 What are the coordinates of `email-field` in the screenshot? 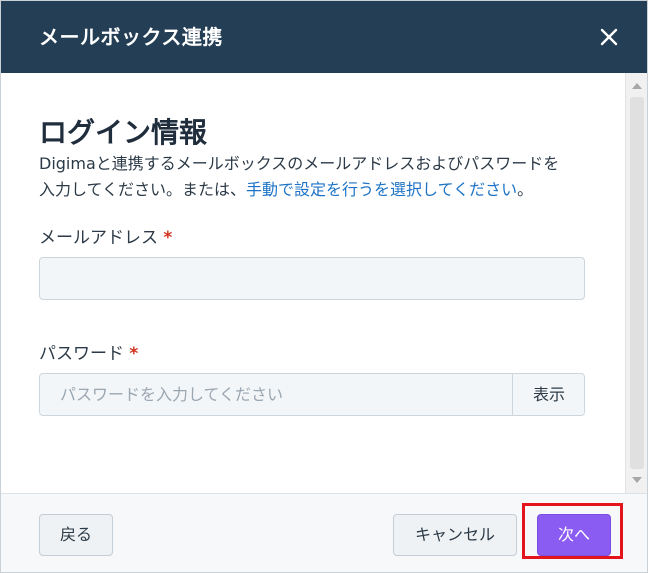 It's located at (312, 278).